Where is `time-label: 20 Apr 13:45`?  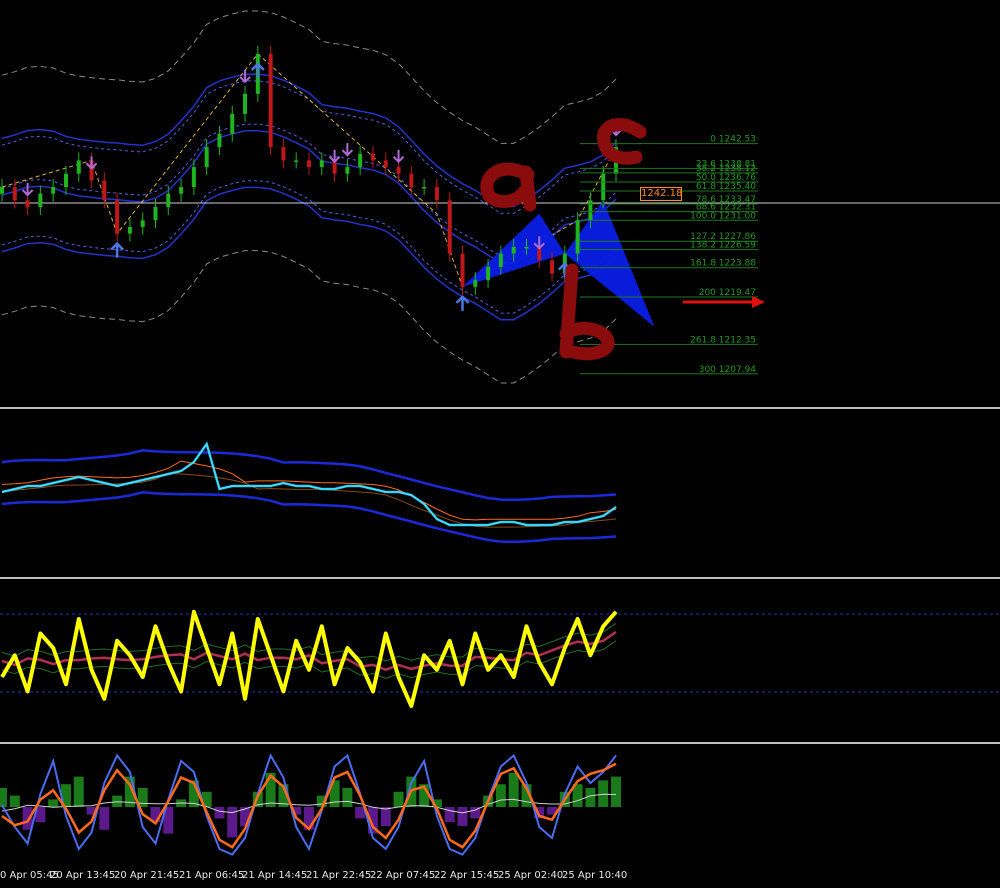
time-label: 20 Apr 13:45 is located at coordinates (83, 875).